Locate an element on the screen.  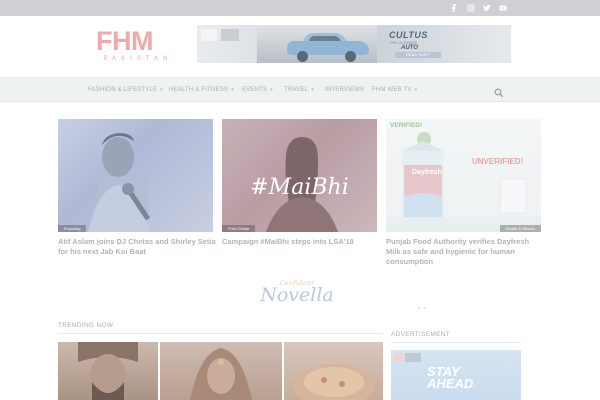
trending-heading: TRENDING NOW is located at coordinates (86, 325).